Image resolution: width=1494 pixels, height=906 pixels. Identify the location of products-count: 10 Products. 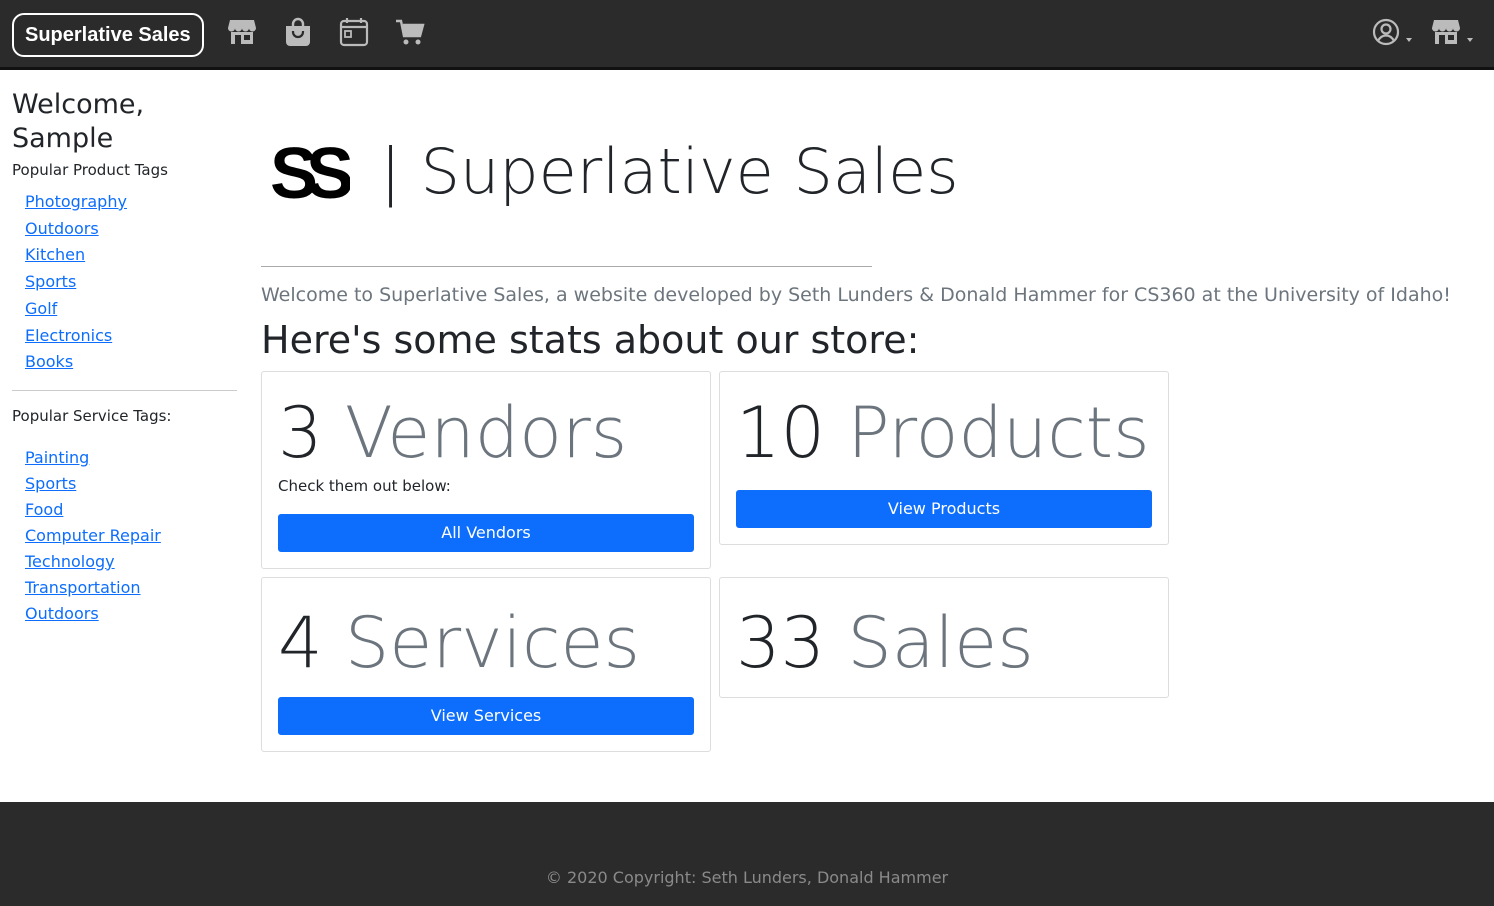
(943, 433).